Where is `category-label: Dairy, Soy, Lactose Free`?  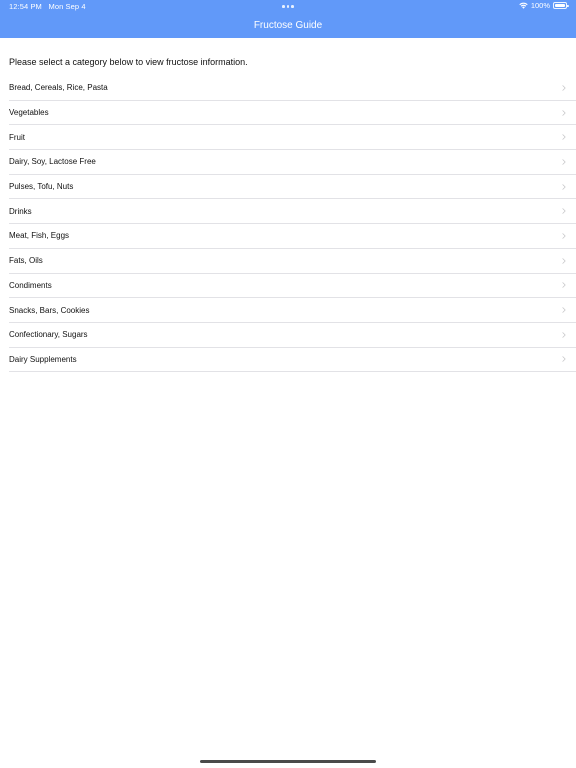
category-label: Dairy, Soy, Lactose Free is located at coordinates (52, 162).